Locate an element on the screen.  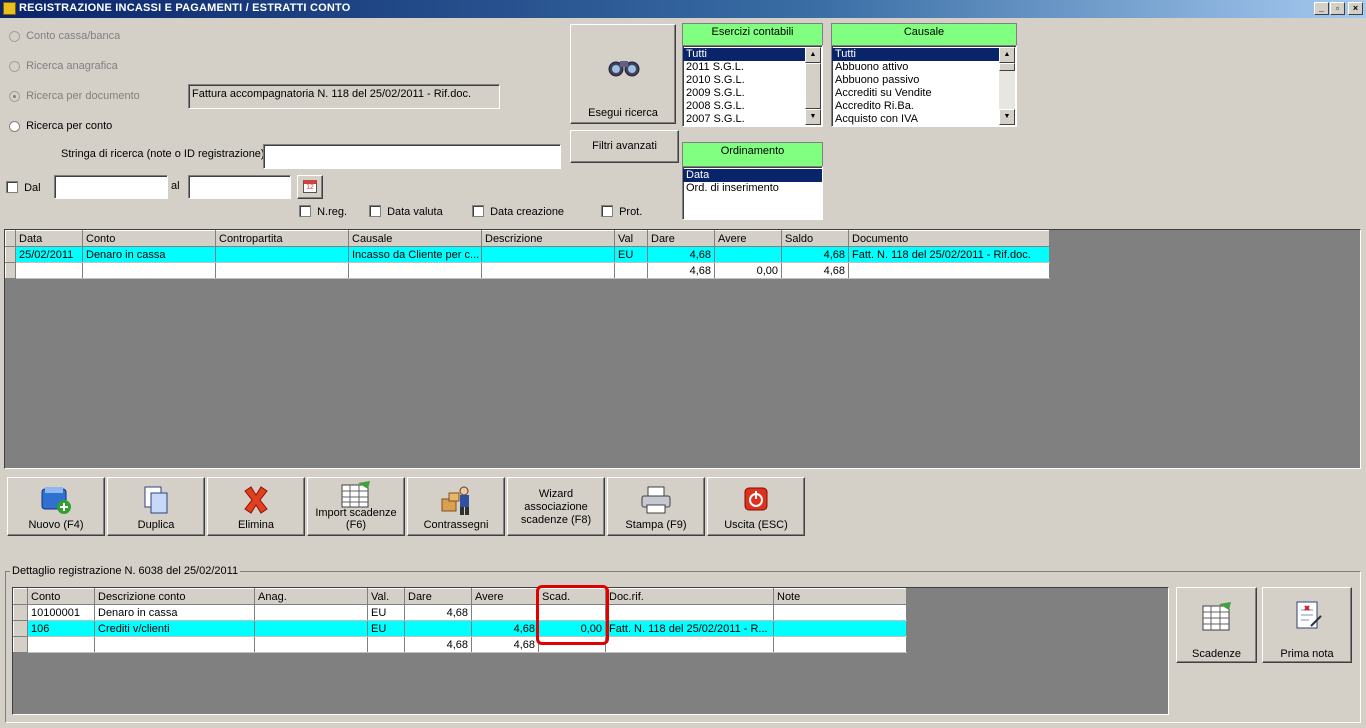
stampa-button: Stampa (F9) is located at coordinates (656, 506).